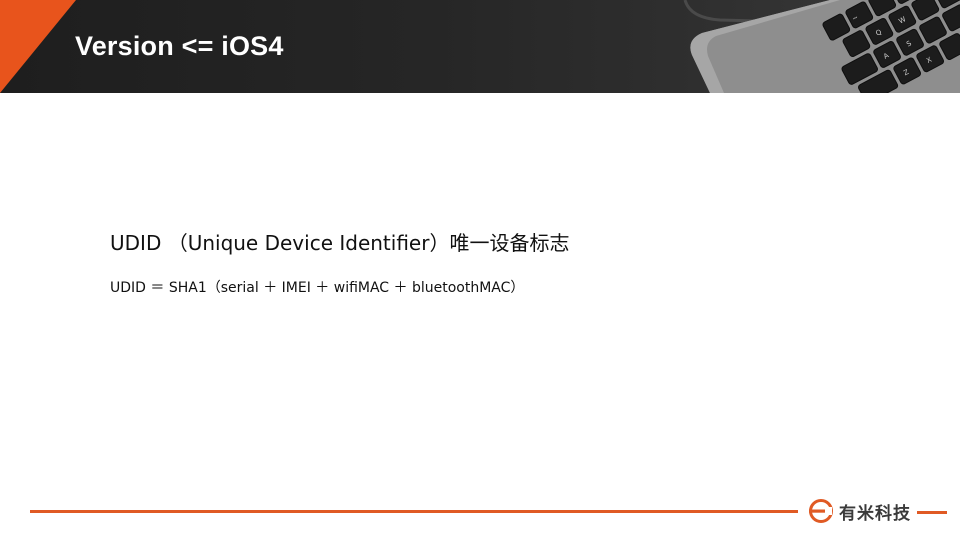 This screenshot has height=540, width=960. I want to click on footer-divider-right, so click(932, 512).